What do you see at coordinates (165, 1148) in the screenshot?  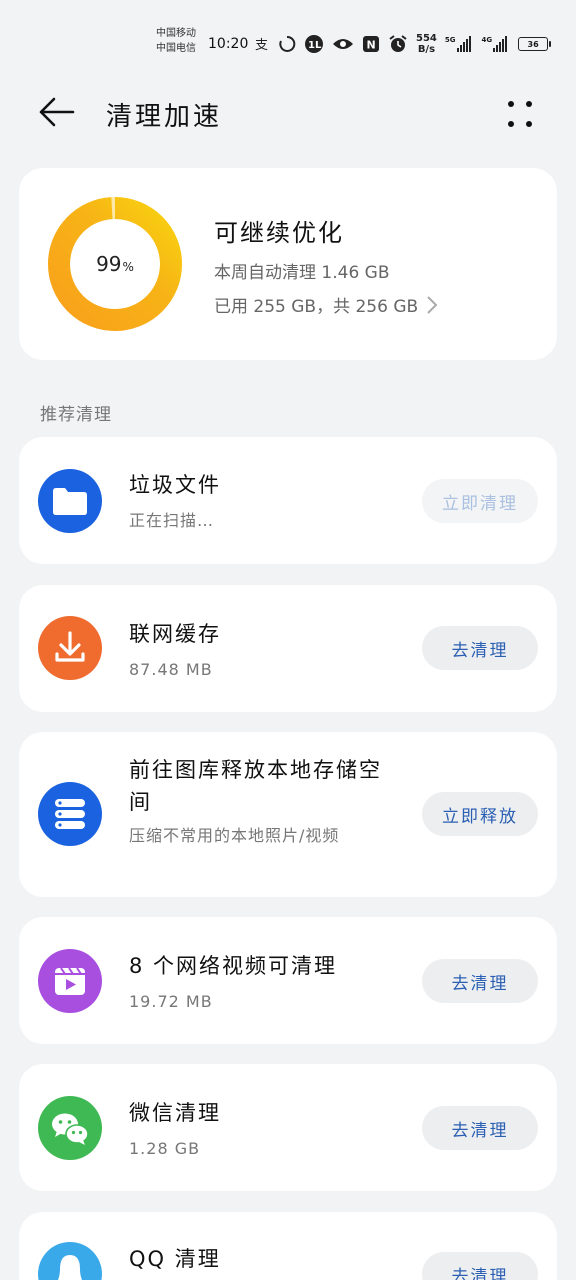 I see `item-subtitle: 1.28 GB` at bounding box center [165, 1148].